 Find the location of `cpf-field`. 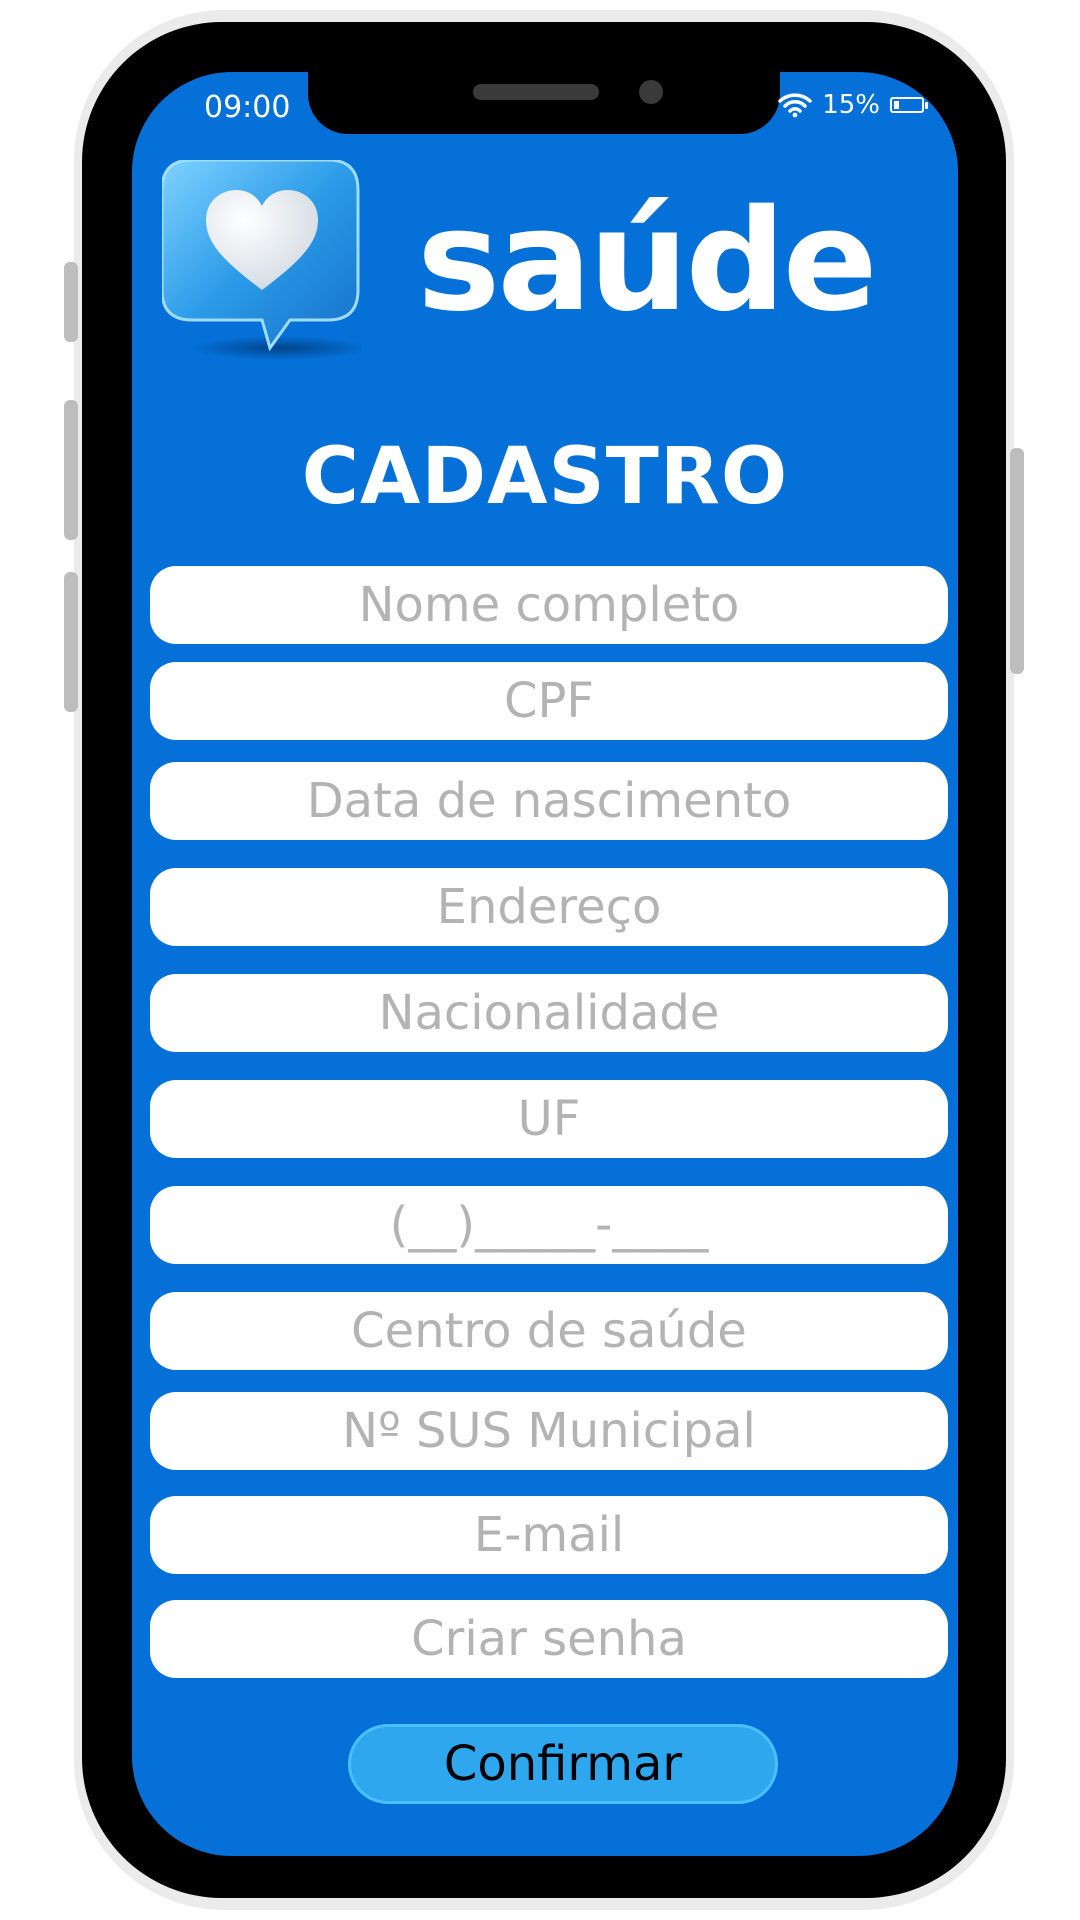

cpf-field is located at coordinates (549, 701).